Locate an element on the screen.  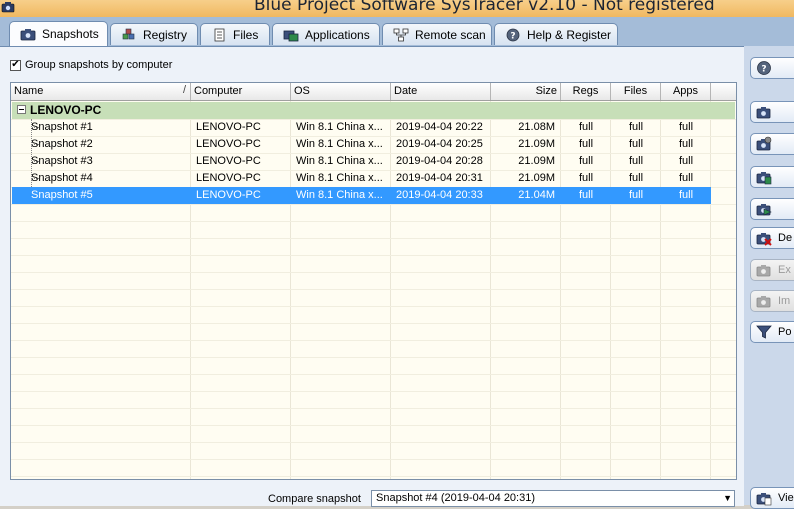
help-question-icon: ? is located at coordinates (513, 34).